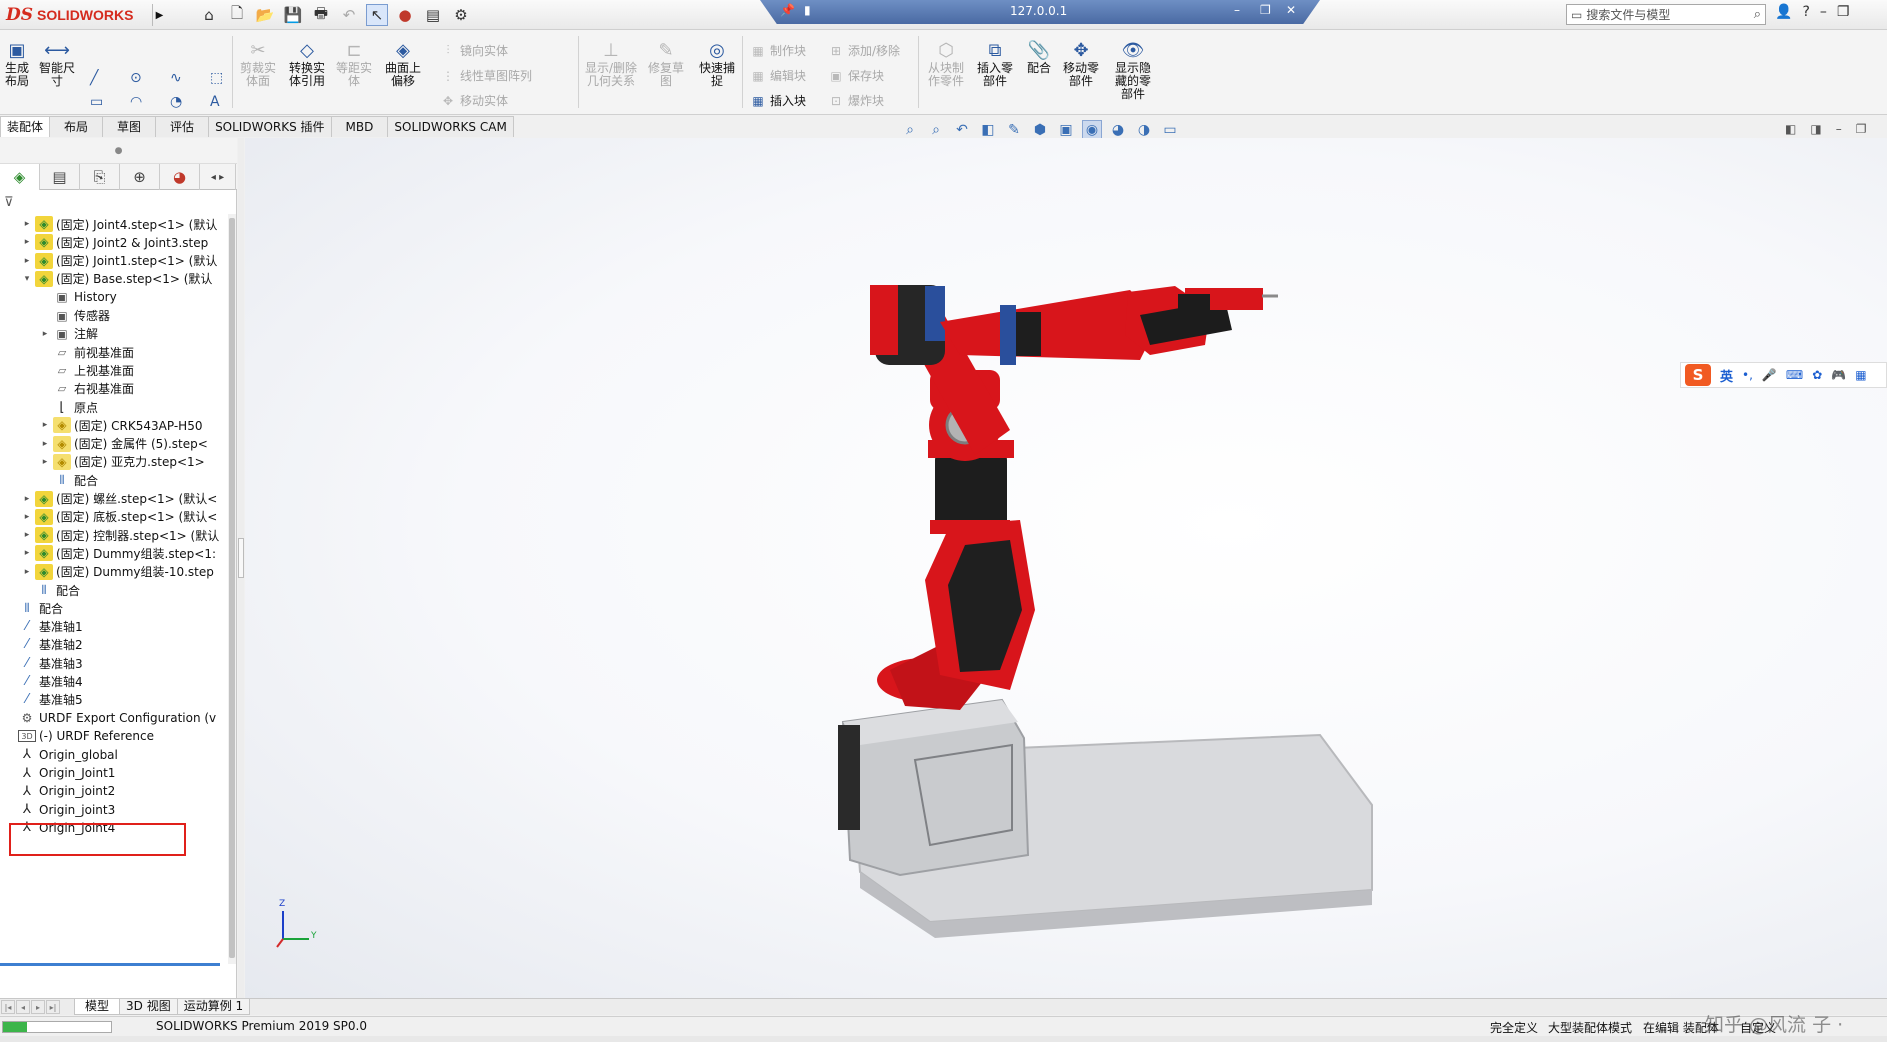 The height and width of the screenshot is (1042, 1887). Describe the element at coordinates (1628, 14) in the screenshot. I see `search-input: 搜索文件与模型` at that location.